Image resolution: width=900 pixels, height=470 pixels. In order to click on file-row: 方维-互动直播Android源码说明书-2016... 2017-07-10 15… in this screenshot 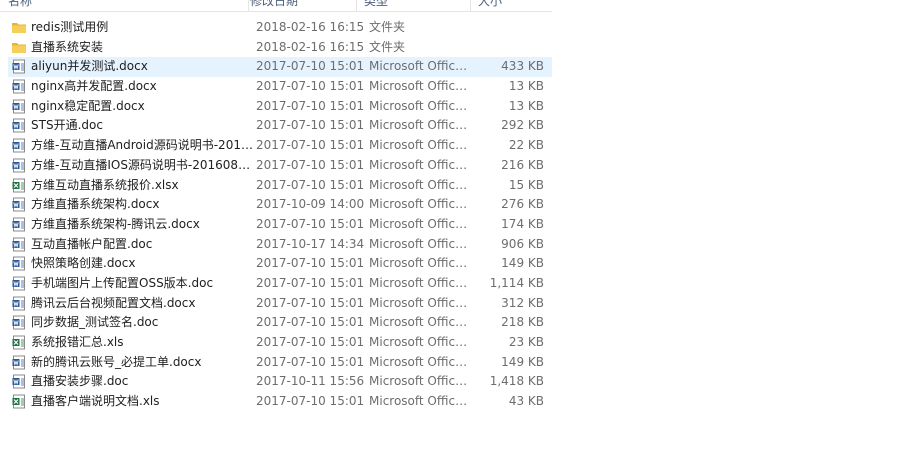, I will do `click(280, 146)`.